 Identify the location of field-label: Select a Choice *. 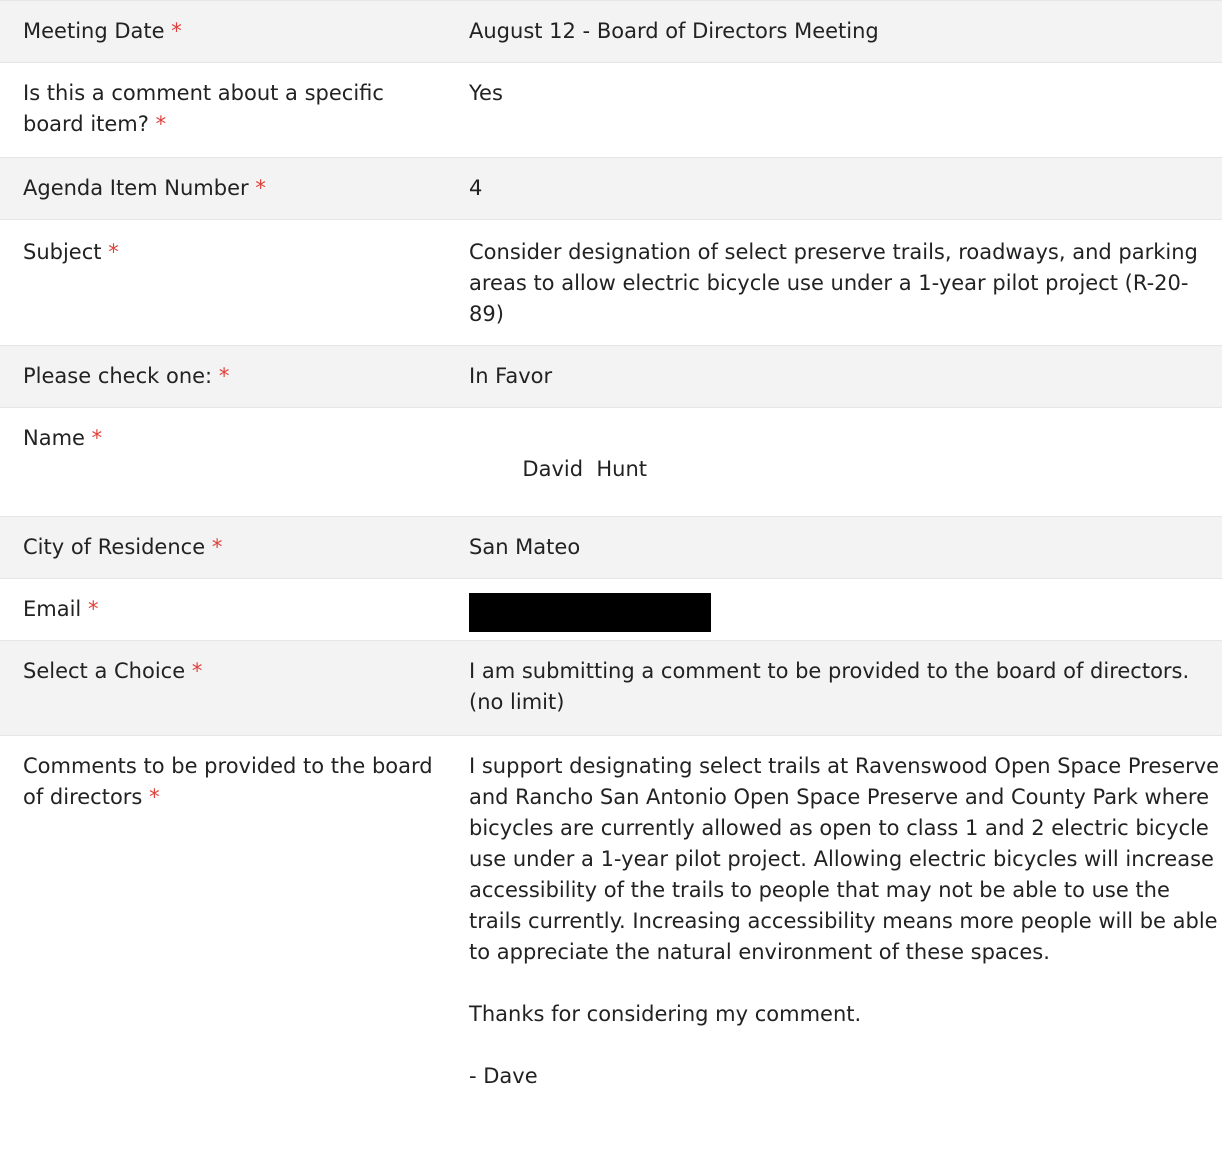
(223, 688).